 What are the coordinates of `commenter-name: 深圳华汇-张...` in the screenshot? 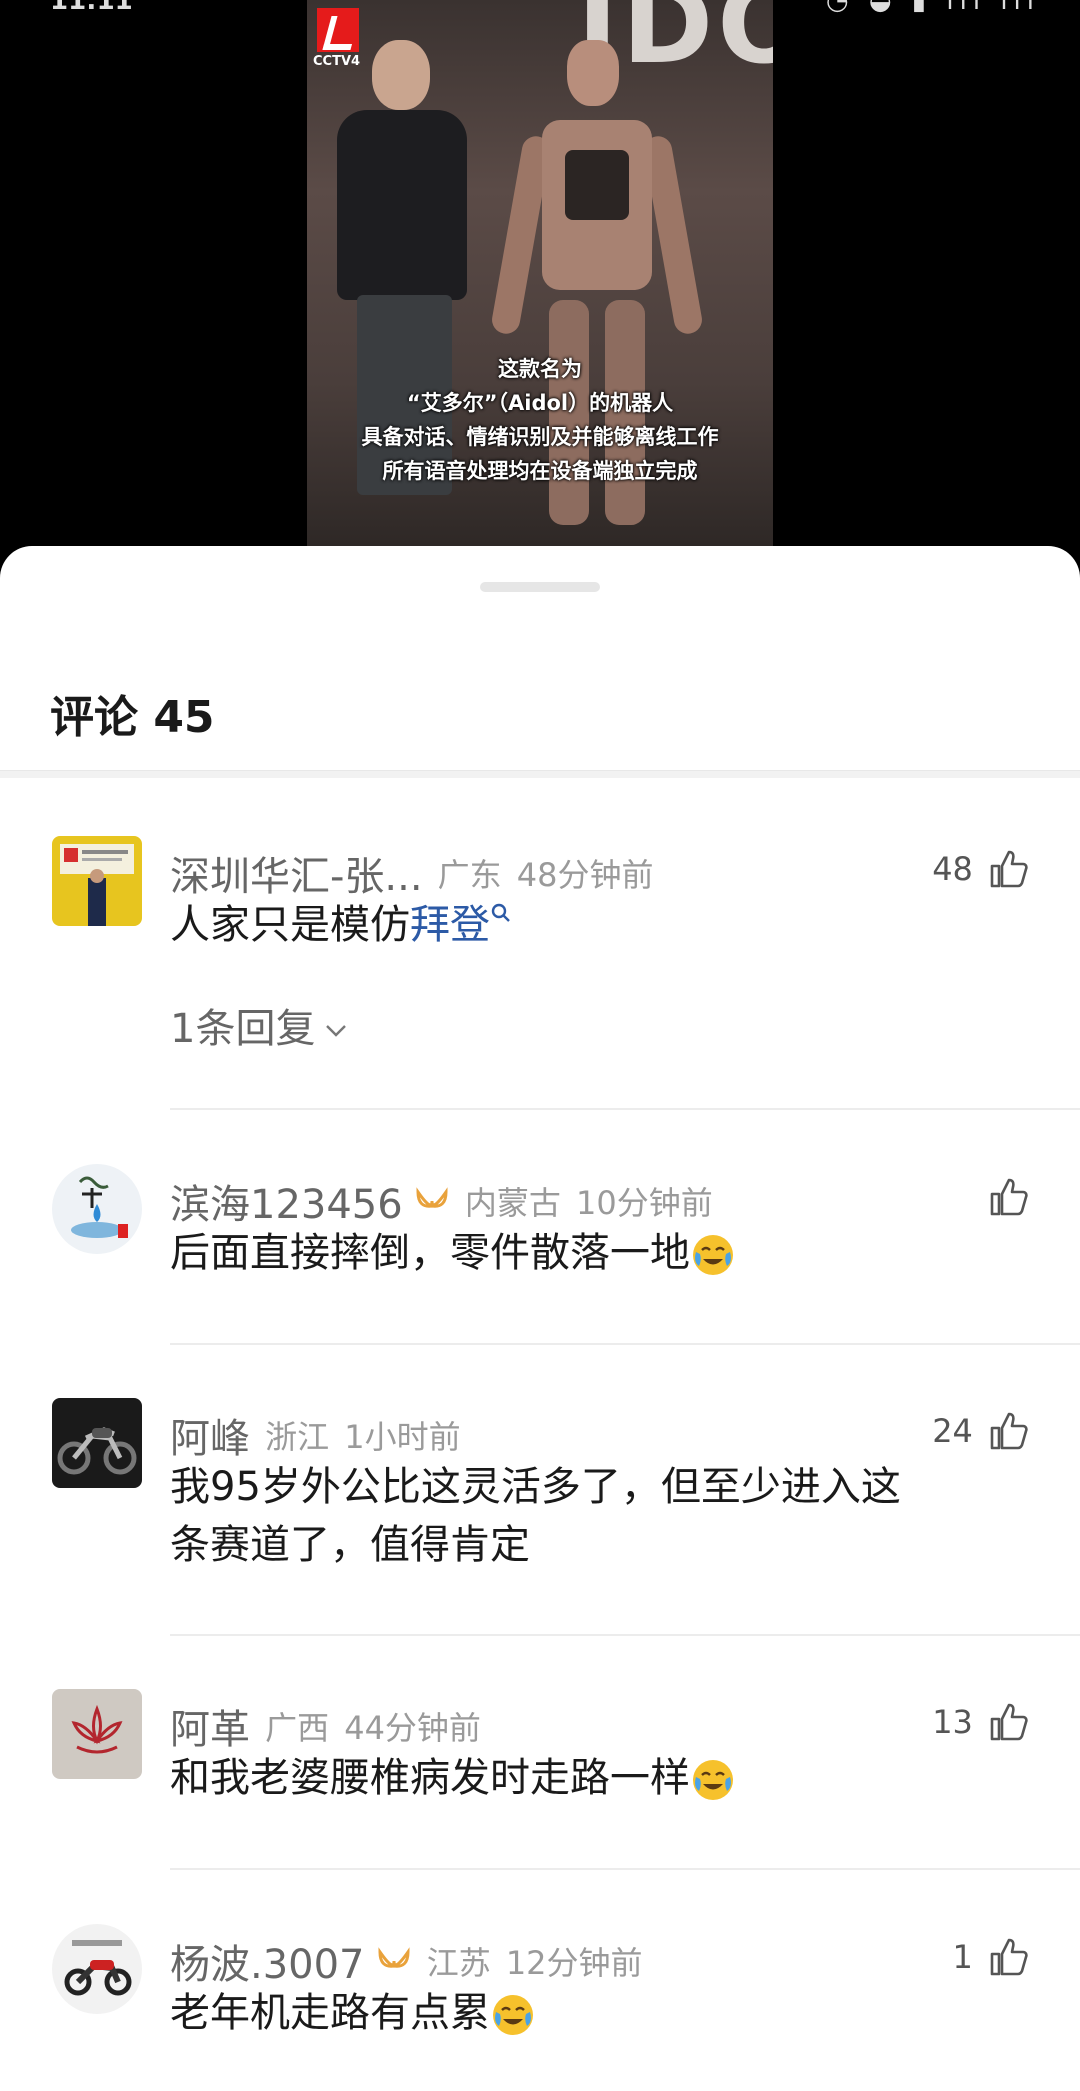 It's located at (296, 877).